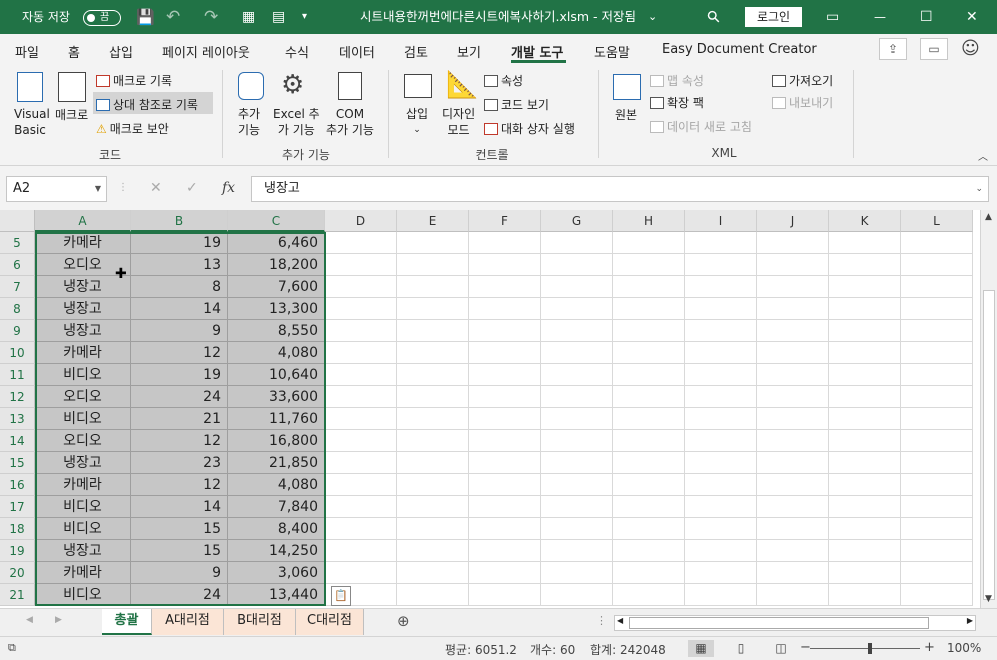 The height and width of the screenshot is (660, 997). What do you see at coordinates (276, 243) in the screenshot?
I see `cell-c: 6,460` at bounding box center [276, 243].